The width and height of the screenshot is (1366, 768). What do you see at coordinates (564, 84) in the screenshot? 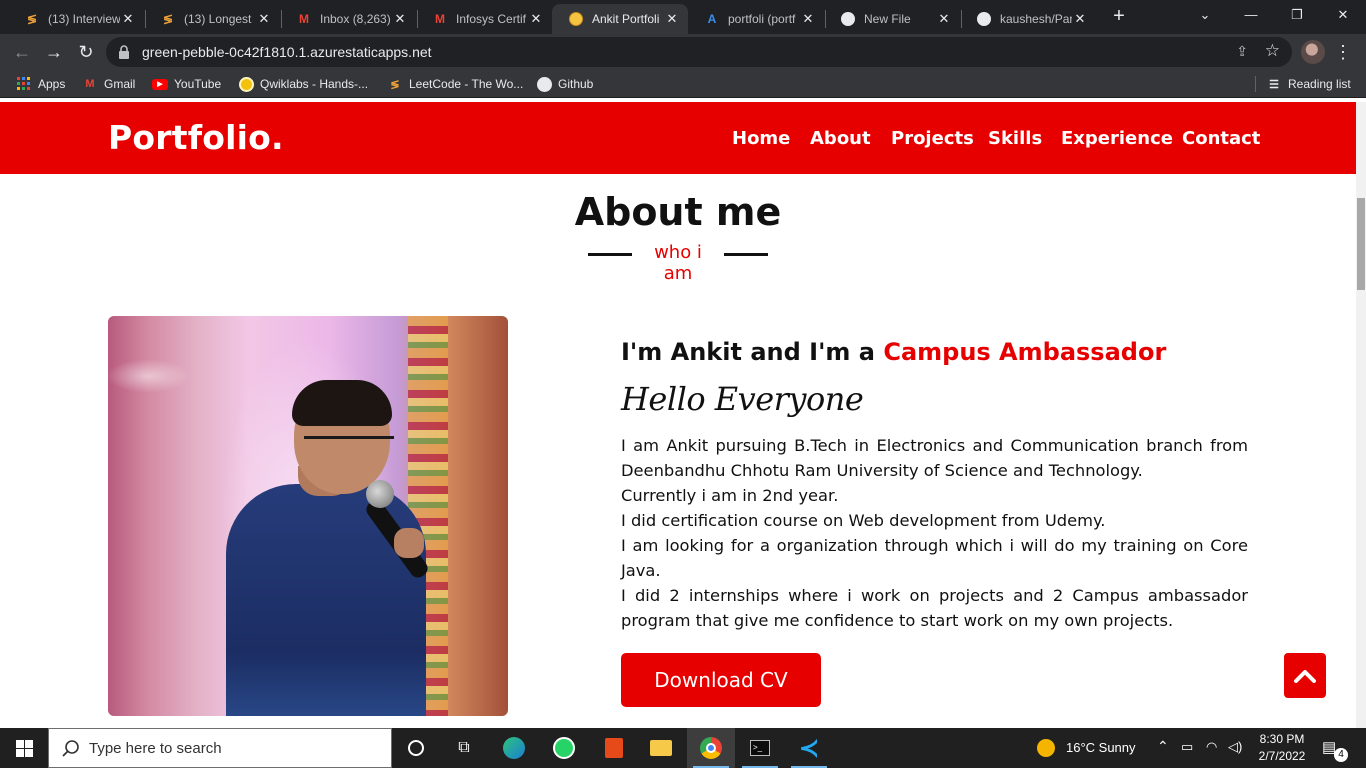
I see `bookmark-github: Github` at bounding box center [564, 84].